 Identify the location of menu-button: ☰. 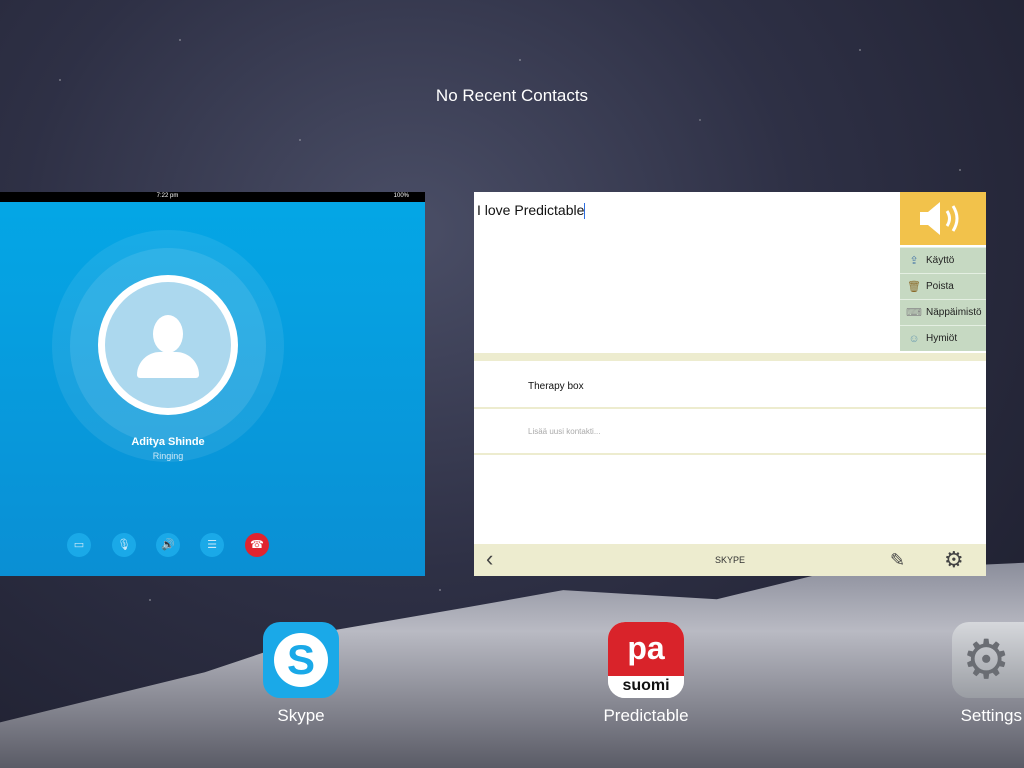
(212, 545).